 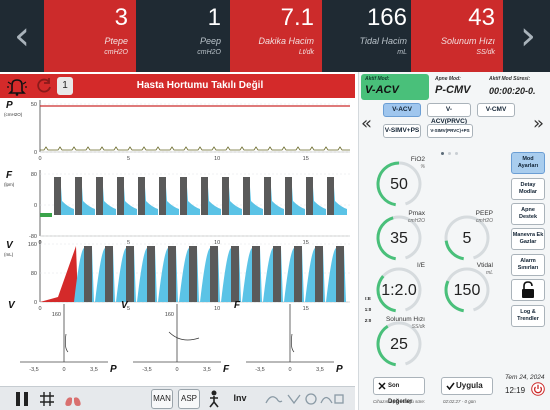 I want to click on knob-unit: mL, so click(x=489, y=273).